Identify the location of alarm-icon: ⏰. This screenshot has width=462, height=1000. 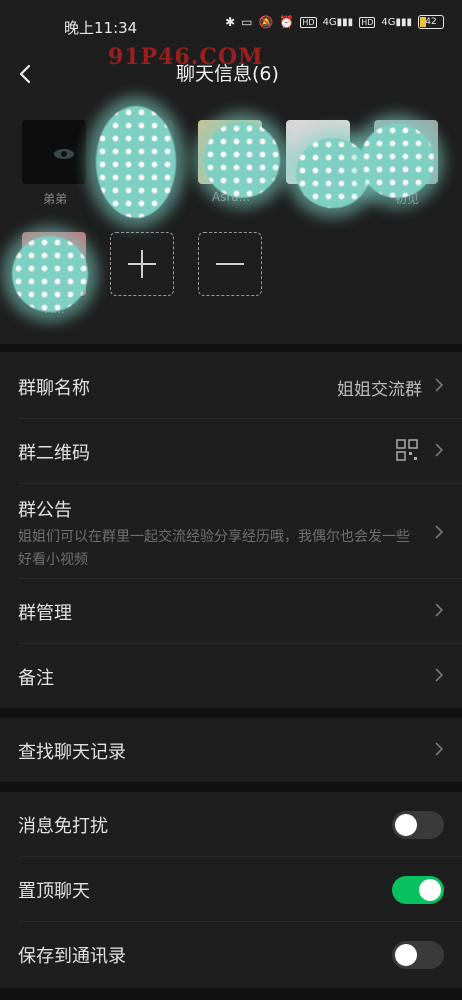
(287, 22).